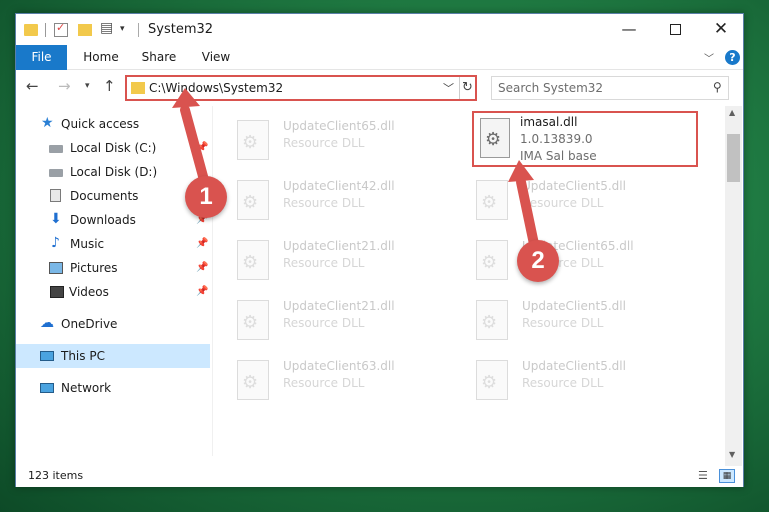 The height and width of the screenshot is (512, 769). Describe the element at coordinates (467, 88) in the screenshot. I see `refresh-icon: ↻` at that location.